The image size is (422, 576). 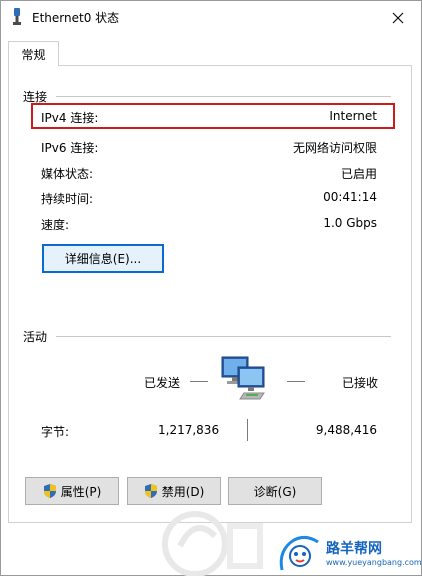 I want to click on activity-separator, so click(x=247, y=430).